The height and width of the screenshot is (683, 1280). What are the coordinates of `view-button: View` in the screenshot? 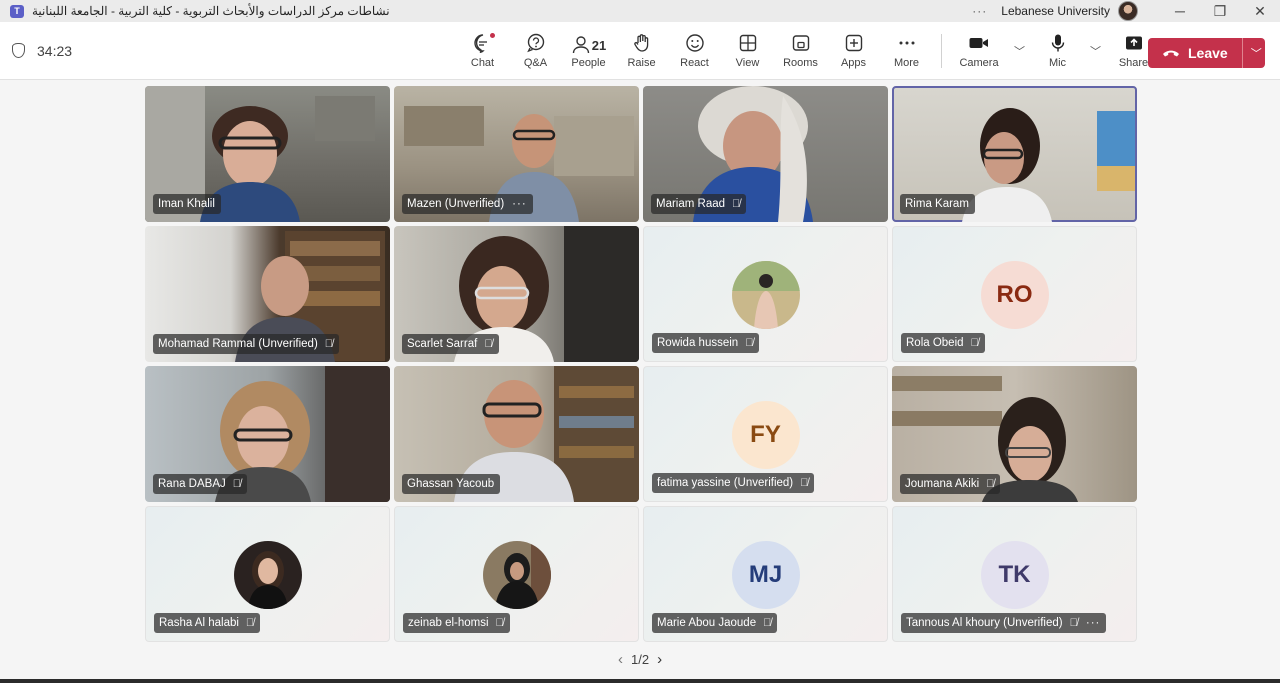 It's located at (747, 51).